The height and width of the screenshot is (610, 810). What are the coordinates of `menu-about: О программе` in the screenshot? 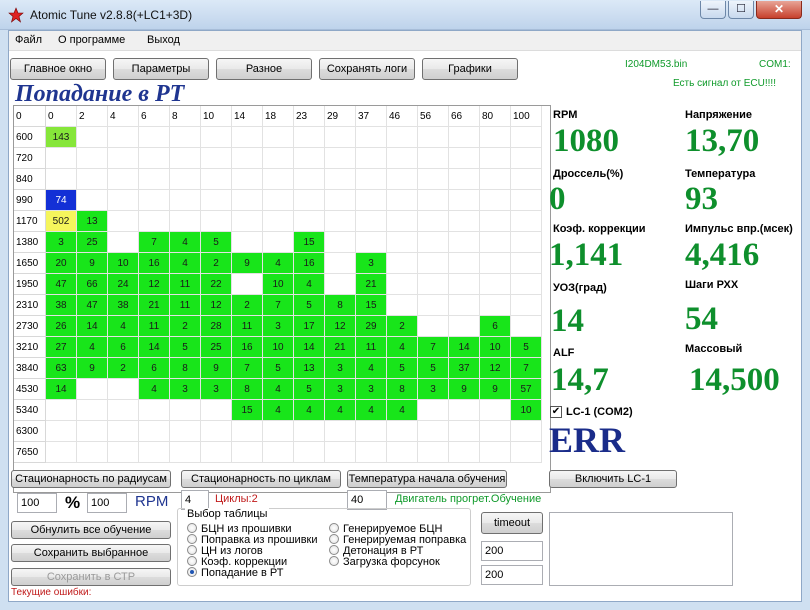 It's located at (91, 40).